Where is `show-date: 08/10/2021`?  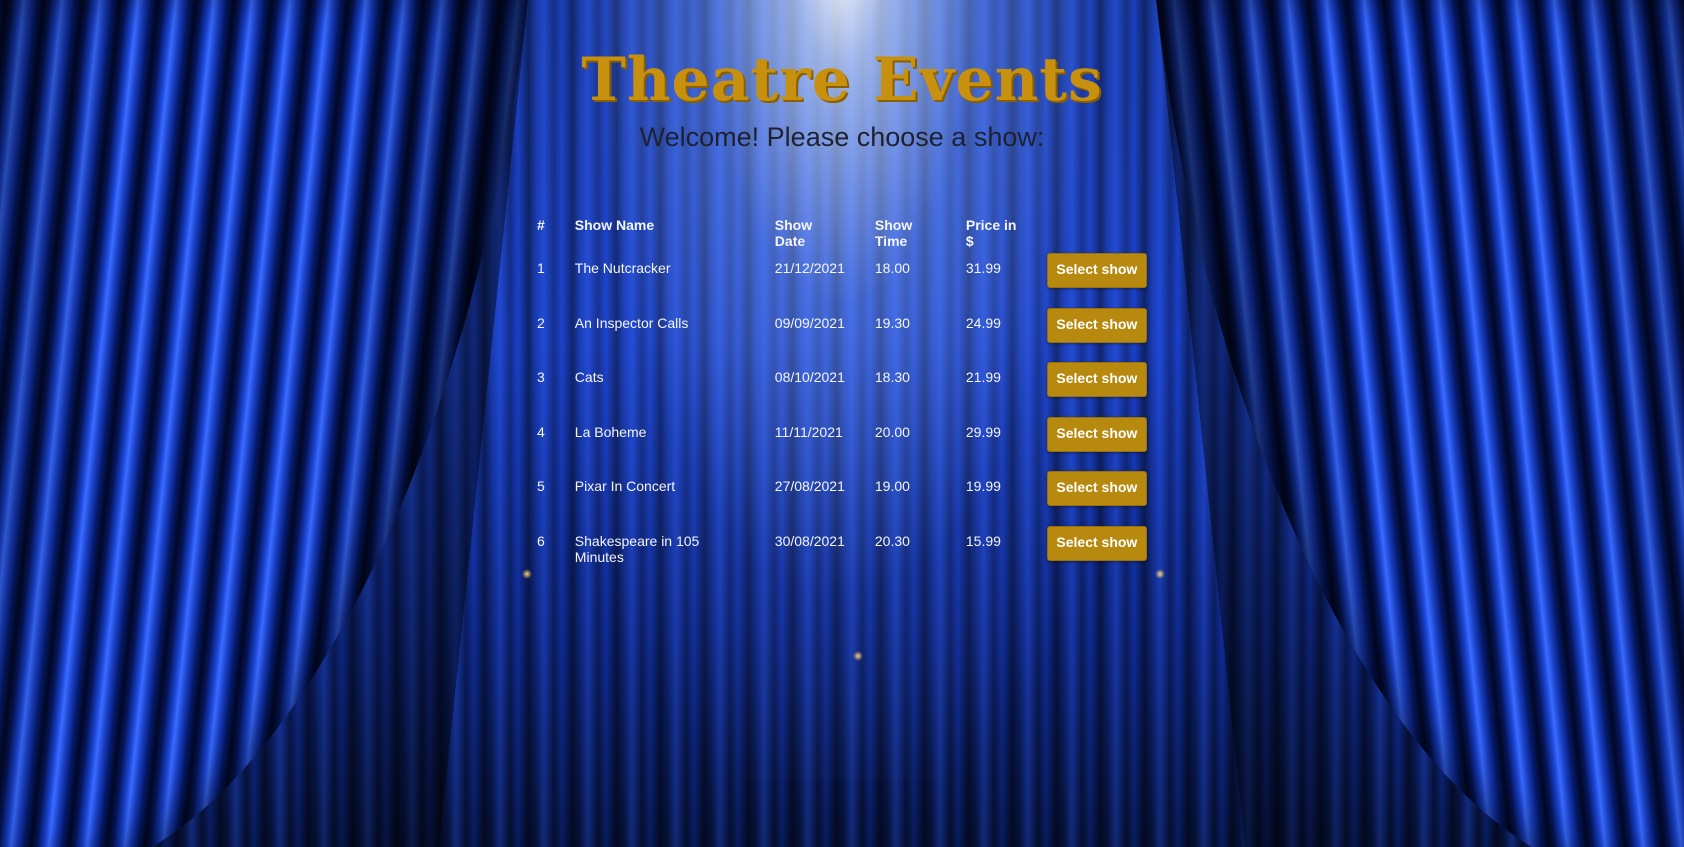 show-date: 08/10/2021 is located at coordinates (809, 377).